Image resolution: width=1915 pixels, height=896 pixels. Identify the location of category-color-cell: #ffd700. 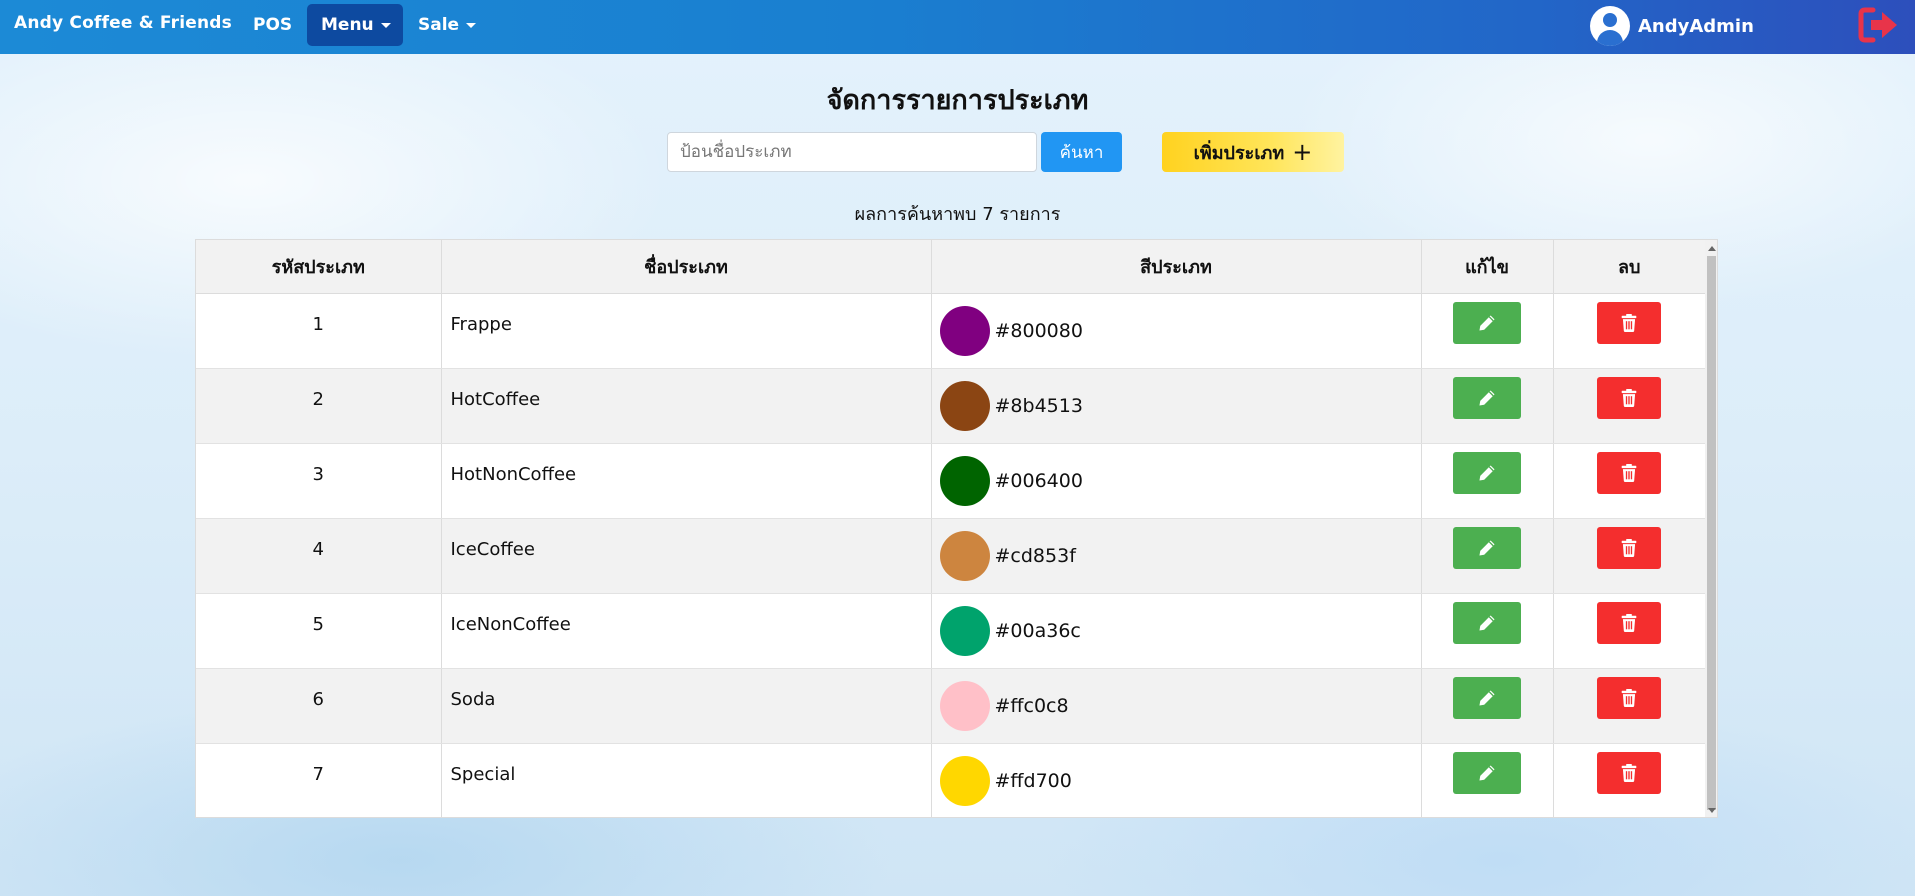
(1176, 780).